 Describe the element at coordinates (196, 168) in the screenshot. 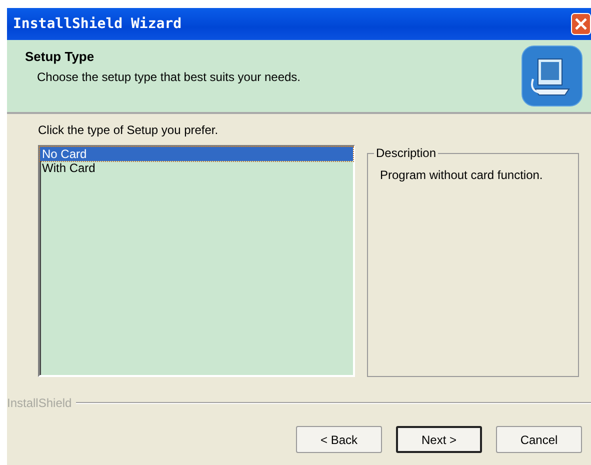

I see `list-item: With Card` at that location.